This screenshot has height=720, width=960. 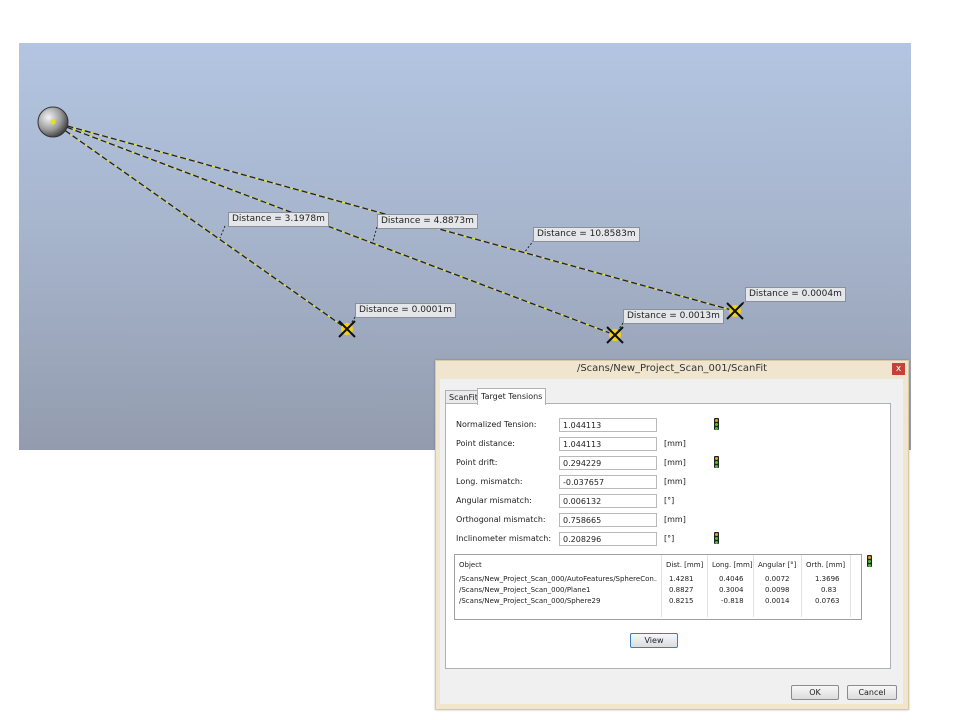 I want to click on tab-target-tensions: Target Tensions, so click(x=512, y=396).